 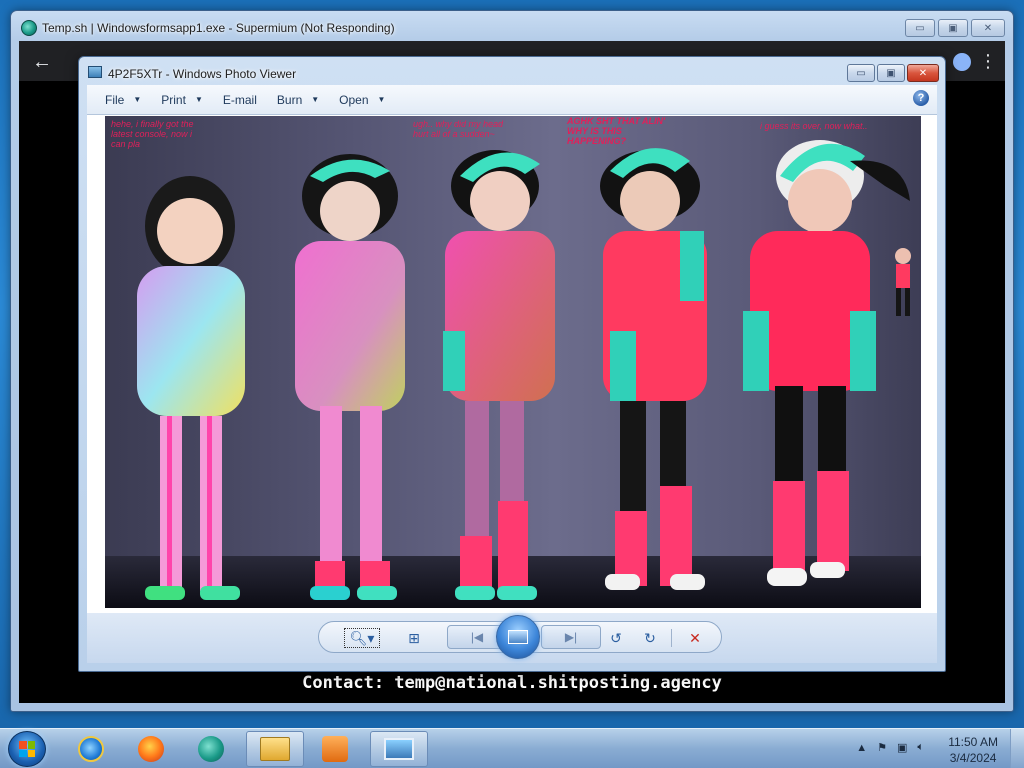 What do you see at coordinates (902, 747) in the screenshot?
I see `network-icon: ▣` at bounding box center [902, 747].